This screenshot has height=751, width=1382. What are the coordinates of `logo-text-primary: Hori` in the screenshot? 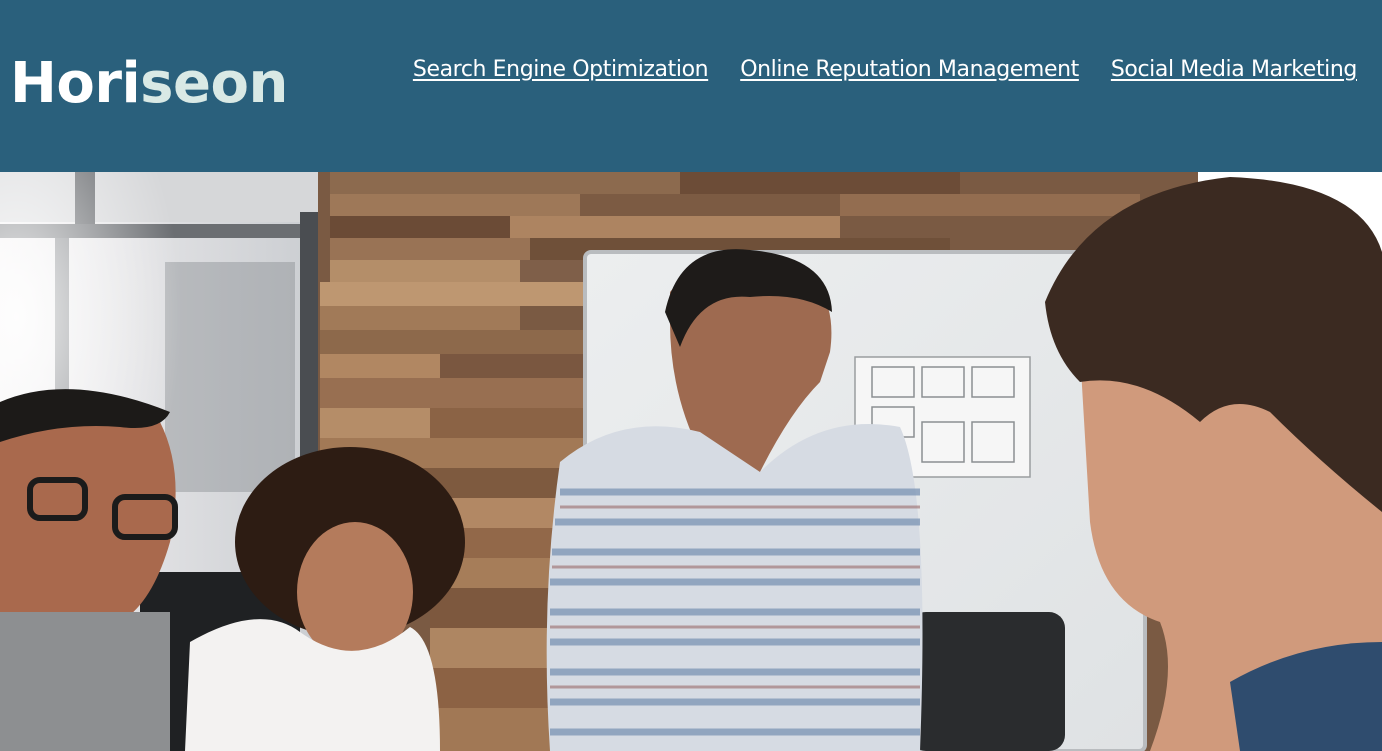 It's located at (75, 83).